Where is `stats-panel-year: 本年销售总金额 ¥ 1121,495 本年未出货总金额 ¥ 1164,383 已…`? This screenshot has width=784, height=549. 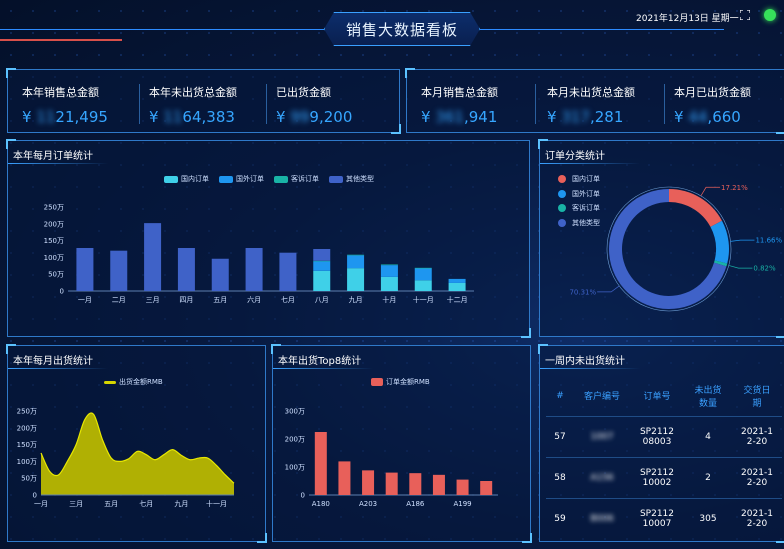
stats-panel-year: 本年销售总金额 ¥ 1121,495 本年未出货总金额 ¥ 1164,383 已… is located at coordinates (203, 101).